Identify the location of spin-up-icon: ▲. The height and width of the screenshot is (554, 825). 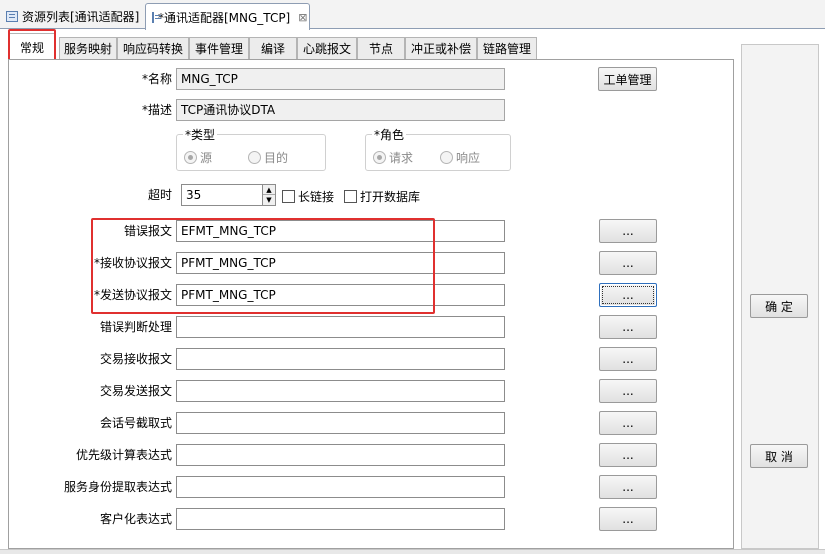
(269, 190).